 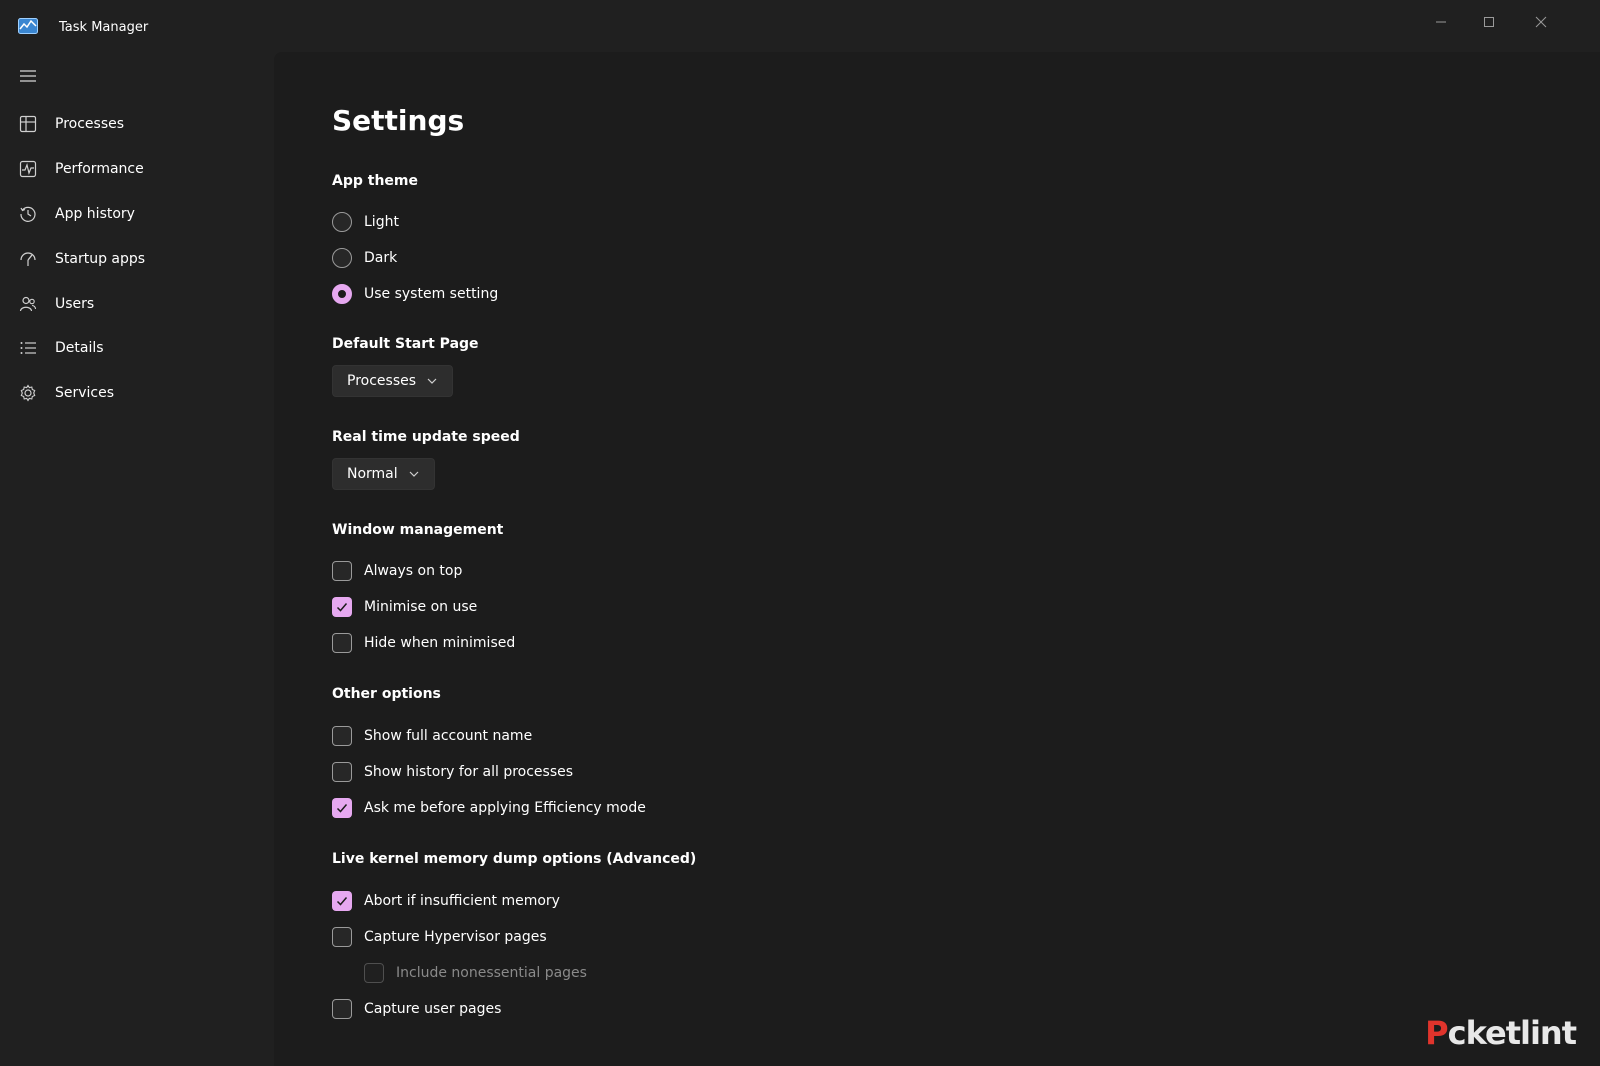 I want to click on capture-hypervisor-pages-checkbox: Capture Hypervisor pages, so click(x=439, y=937).